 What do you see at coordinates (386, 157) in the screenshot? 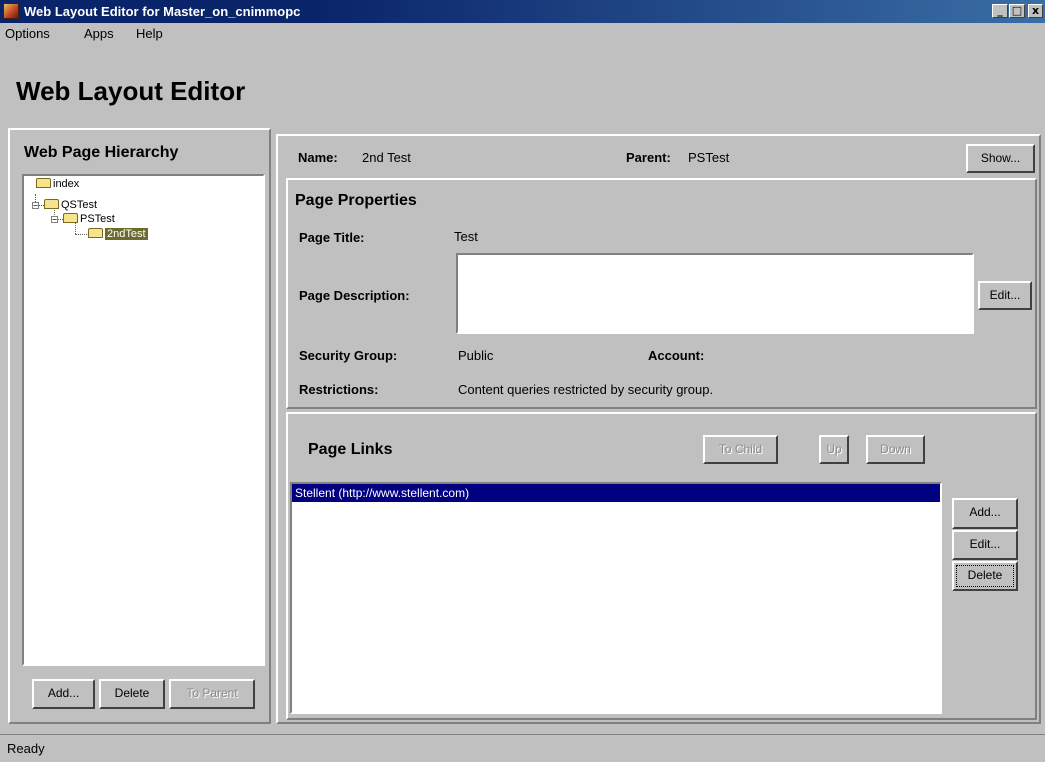
I see `name-value: 2nd Test` at bounding box center [386, 157].